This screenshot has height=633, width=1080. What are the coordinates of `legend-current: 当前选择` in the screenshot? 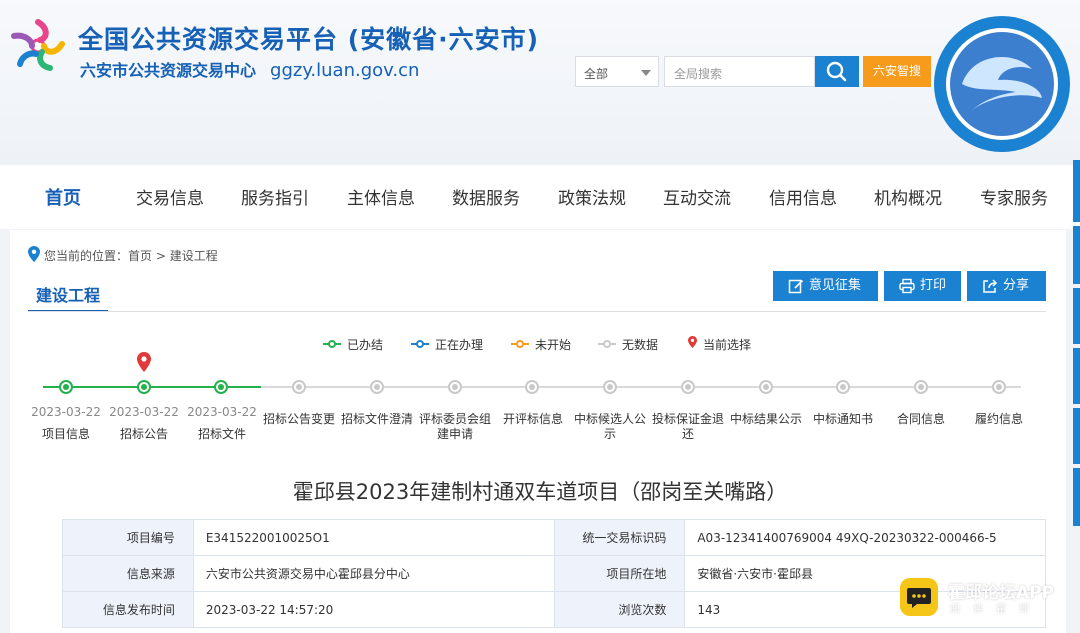 It's located at (727, 345).